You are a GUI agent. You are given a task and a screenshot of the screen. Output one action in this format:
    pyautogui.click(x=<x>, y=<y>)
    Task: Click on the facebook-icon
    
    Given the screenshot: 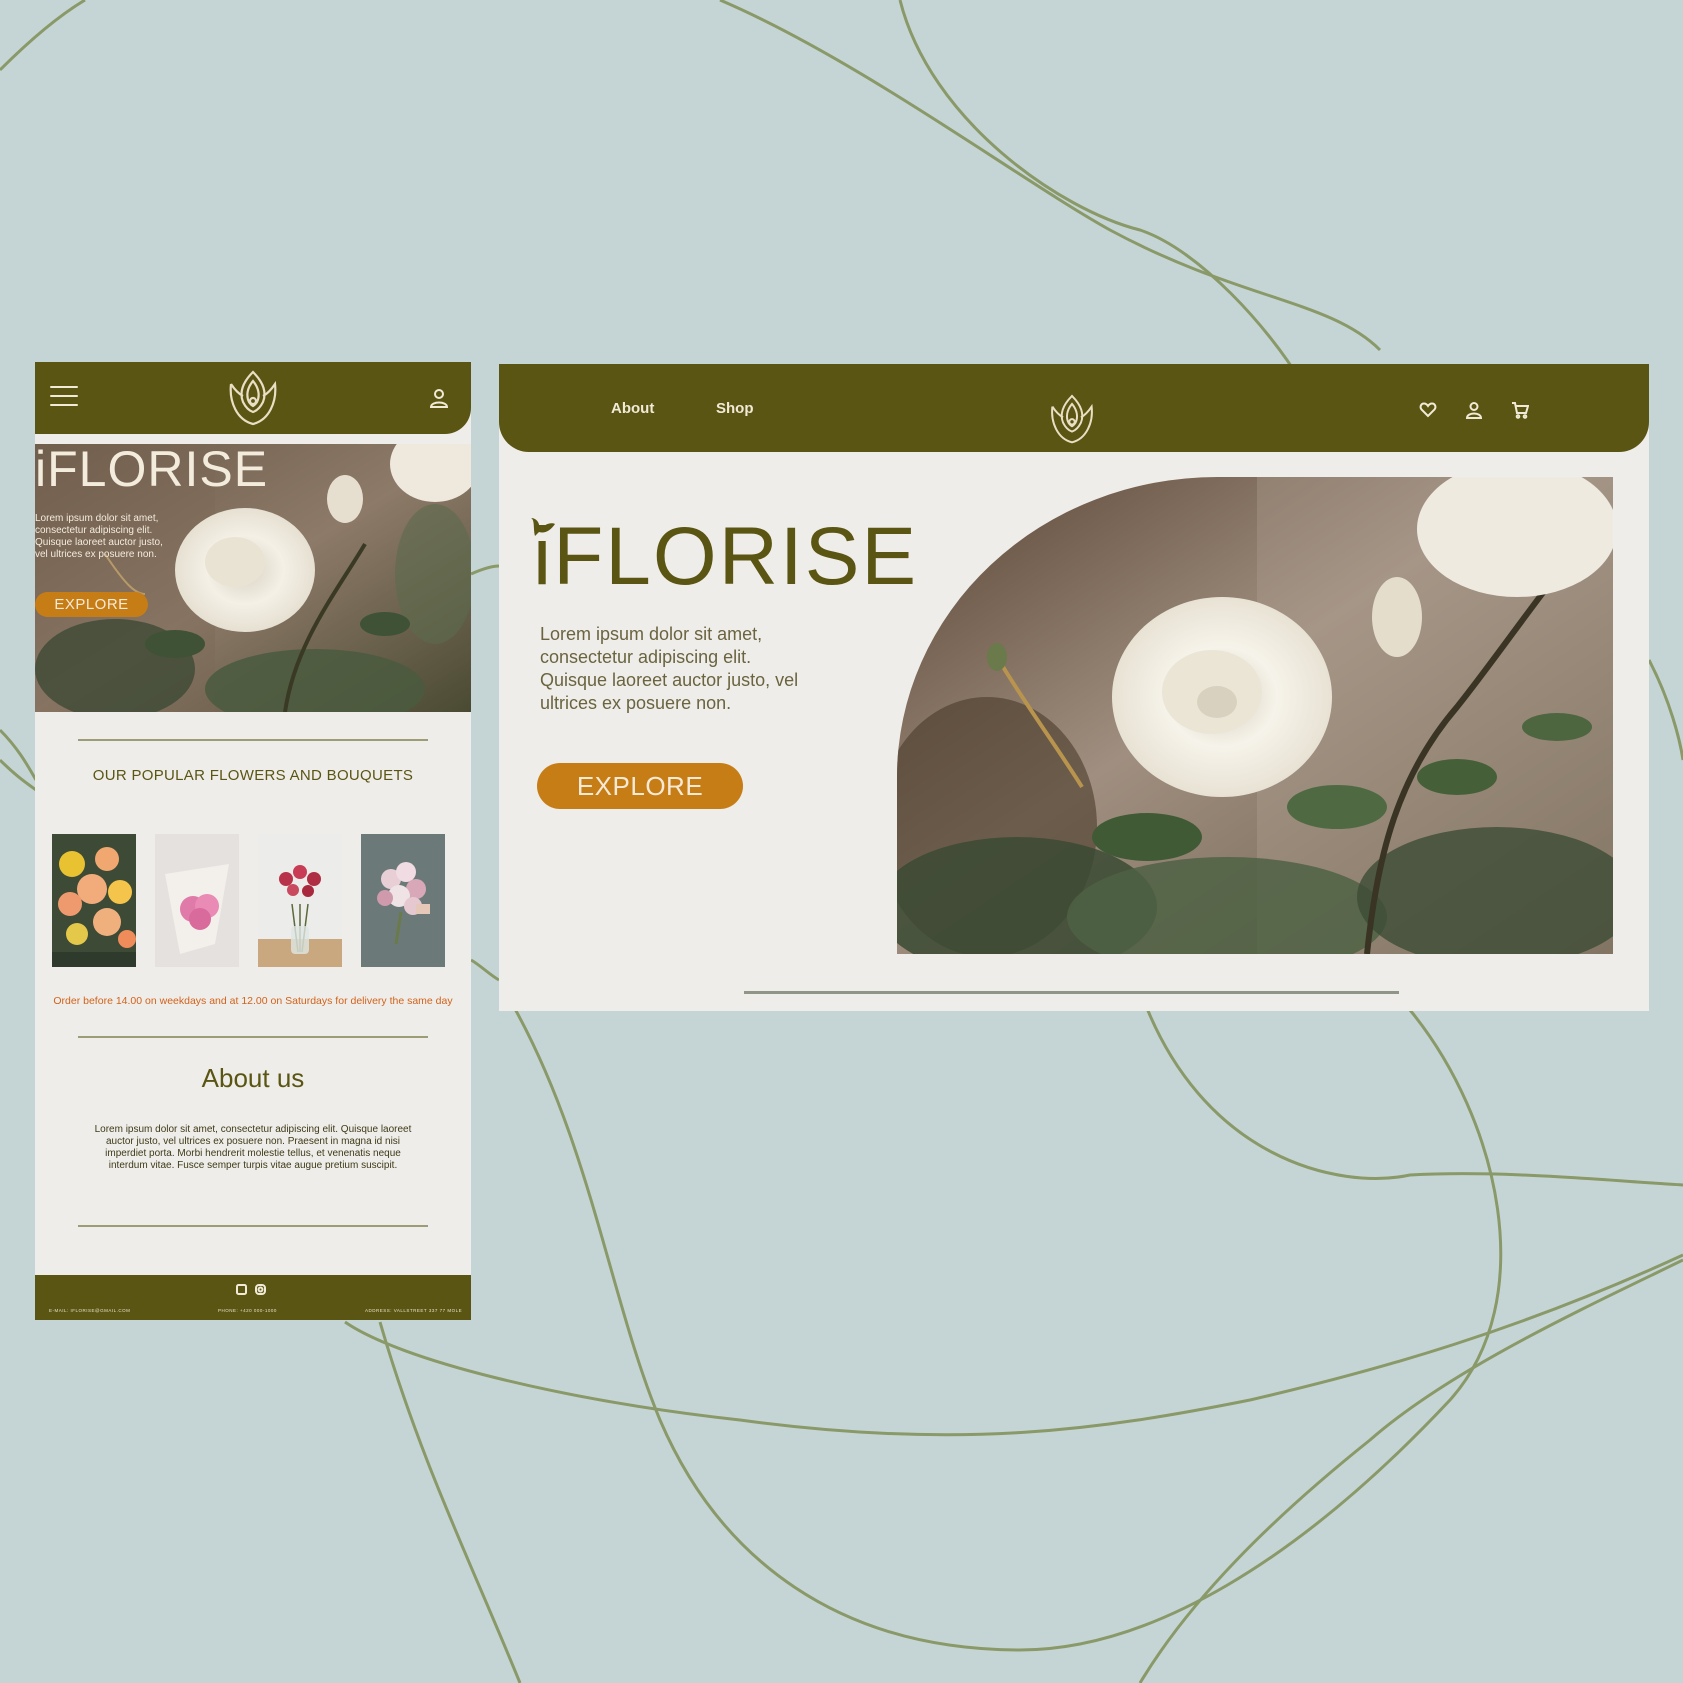 What is the action you would take?
    pyautogui.click(x=241, y=1287)
    